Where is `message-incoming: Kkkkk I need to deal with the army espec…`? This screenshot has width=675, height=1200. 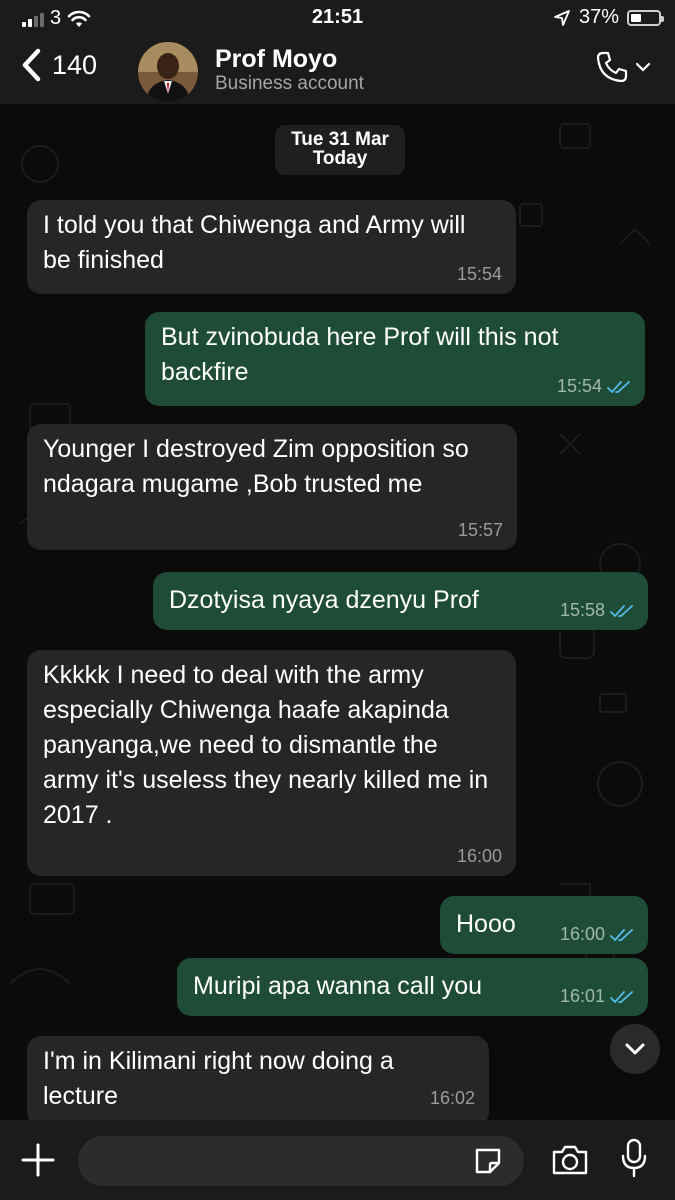
message-incoming: Kkkkk I need to deal with the army espec… is located at coordinates (271, 763).